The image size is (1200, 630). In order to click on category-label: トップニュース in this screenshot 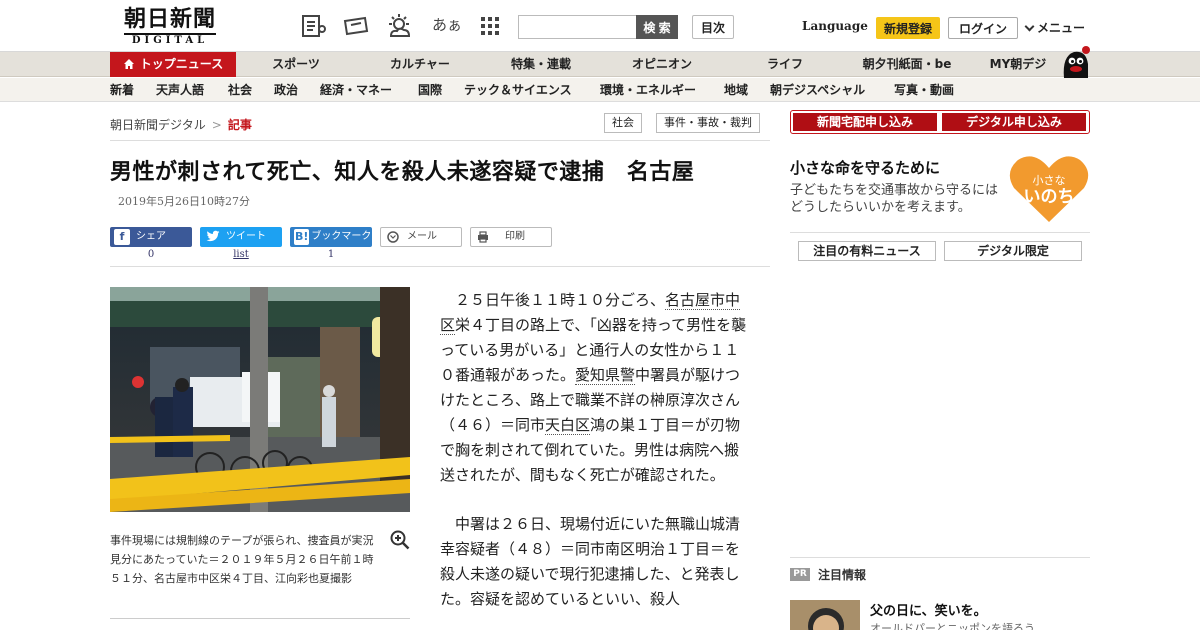, I will do `click(181, 64)`.